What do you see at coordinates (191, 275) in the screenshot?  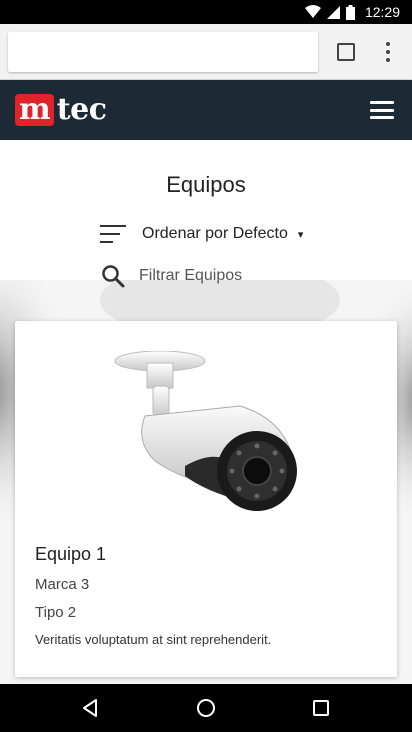 I see `filter-placeholder: Filtrar Equipos` at bounding box center [191, 275].